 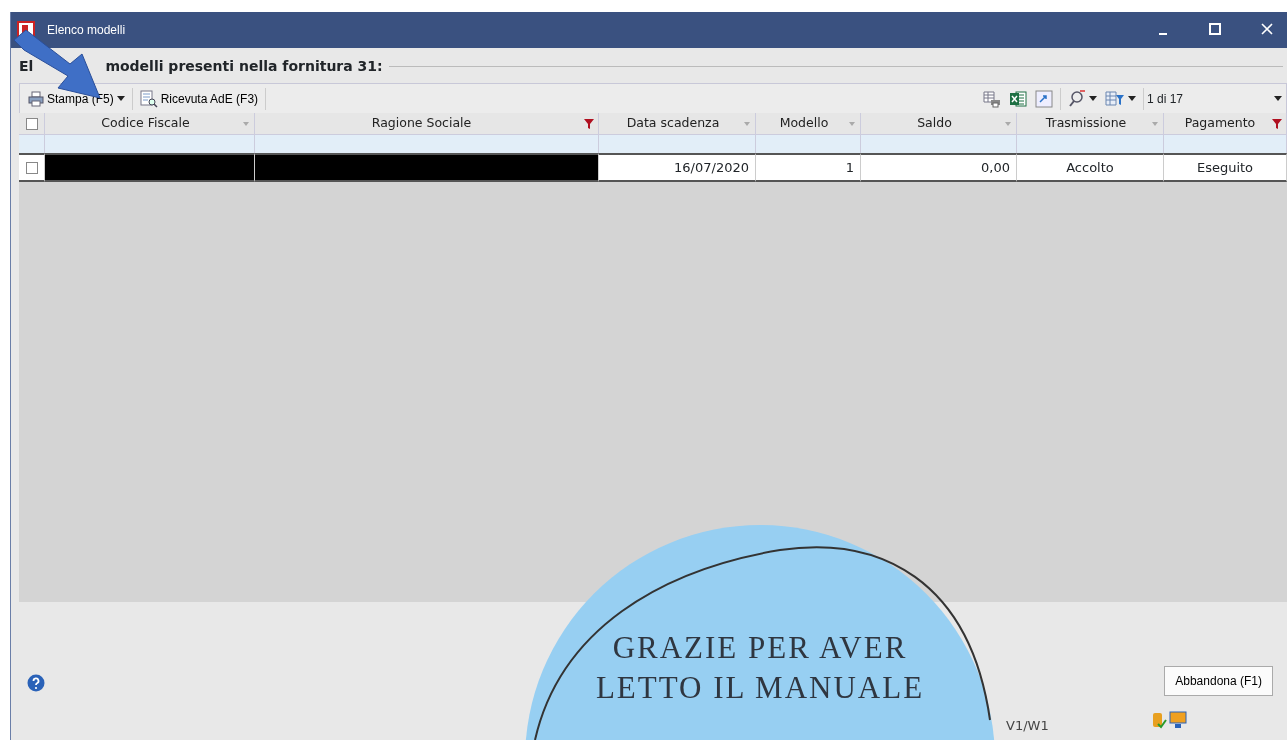 I want to click on status-icons-drawing, so click(x=1169, y=720).